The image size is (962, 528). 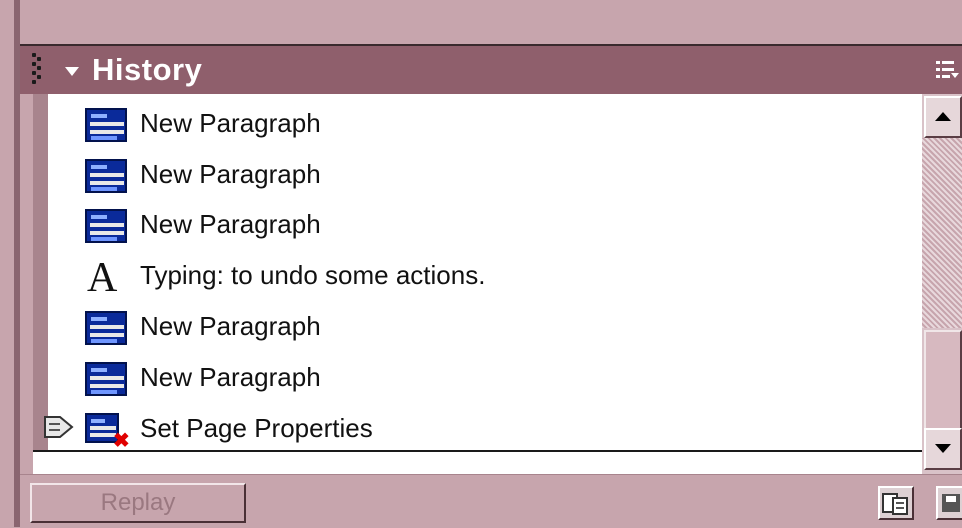 I want to click on history-item-current: ✖ Set Page Properties, so click(x=483, y=428).